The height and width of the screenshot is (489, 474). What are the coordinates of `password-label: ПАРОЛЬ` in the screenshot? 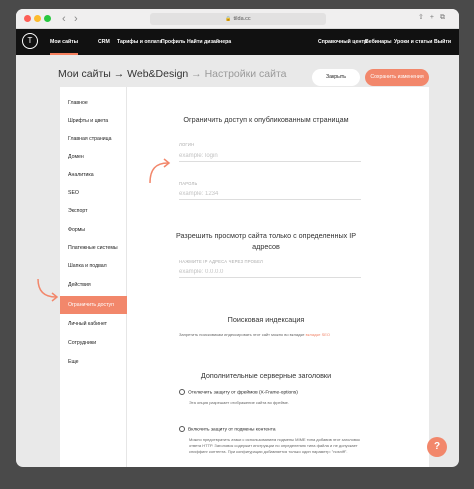 It's located at (188, 183).